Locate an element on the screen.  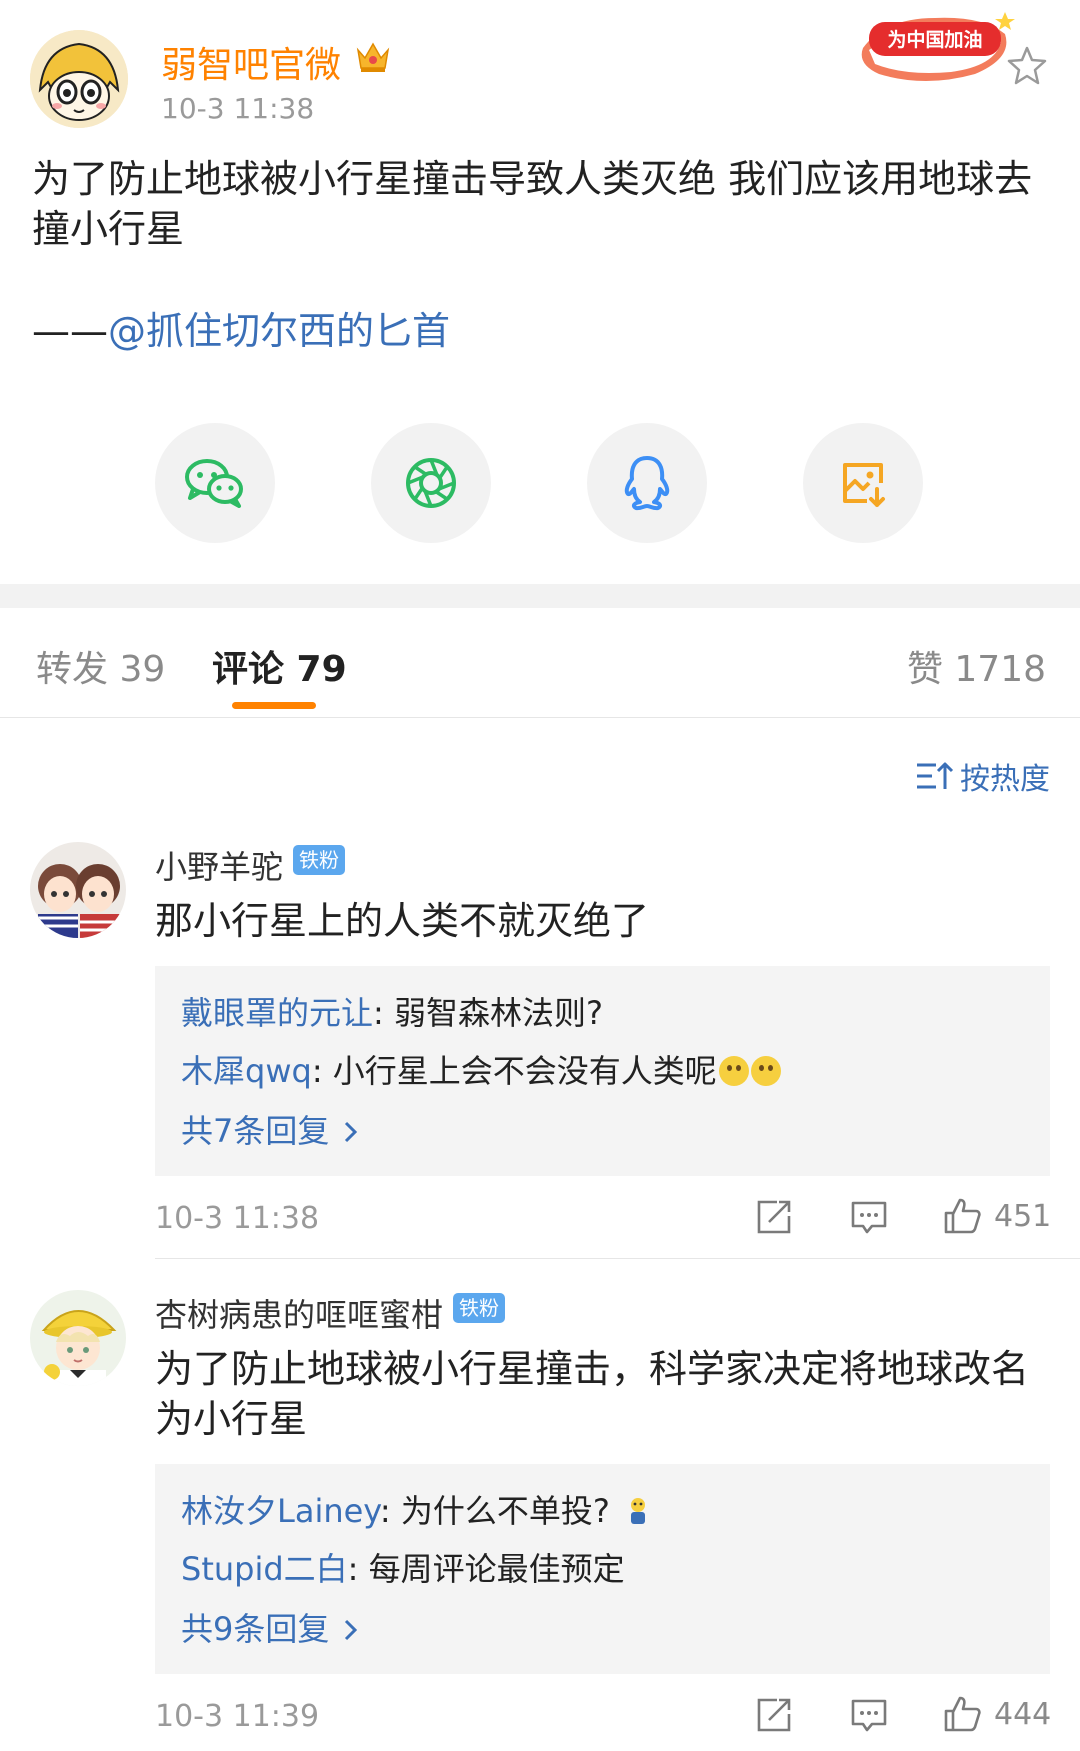
commenter-name: 小野羊驼 is located at coordinates (219, 865).